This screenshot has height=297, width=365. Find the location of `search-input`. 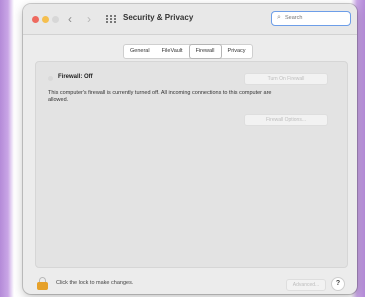

search-input is located at coordinates (315, 18).